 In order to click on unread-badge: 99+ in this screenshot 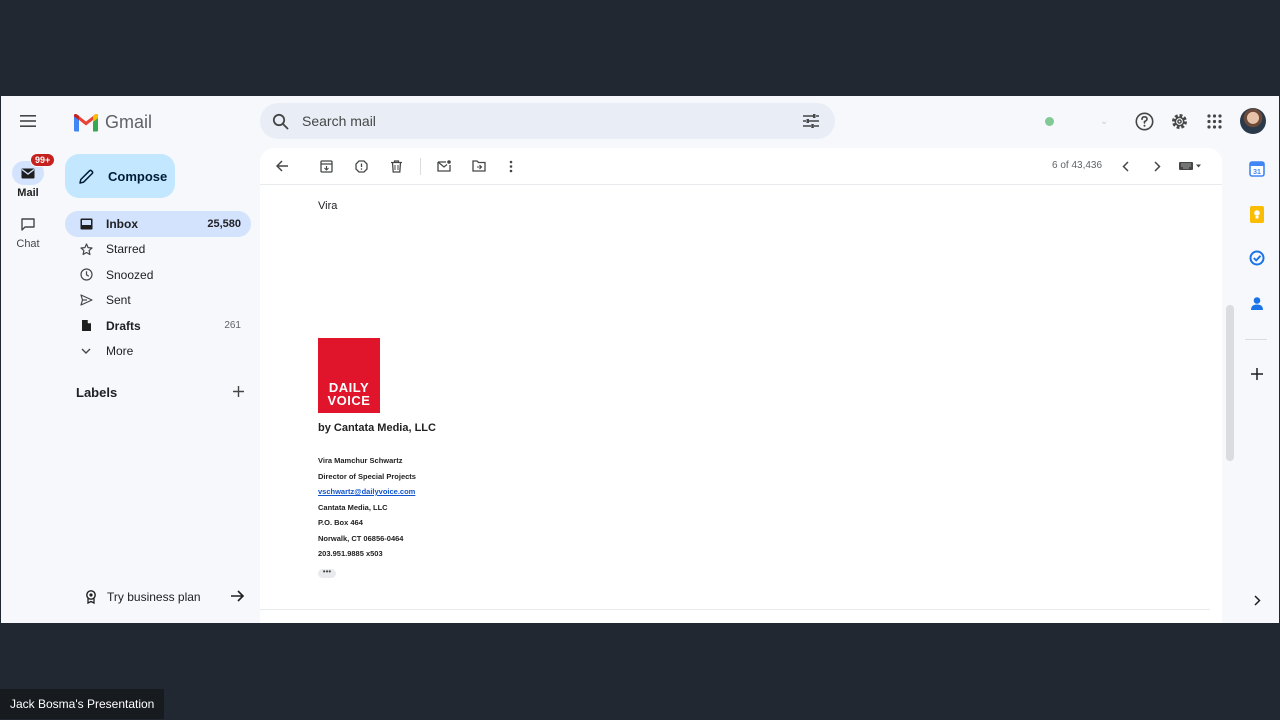, I will do `click(43, 160)`.